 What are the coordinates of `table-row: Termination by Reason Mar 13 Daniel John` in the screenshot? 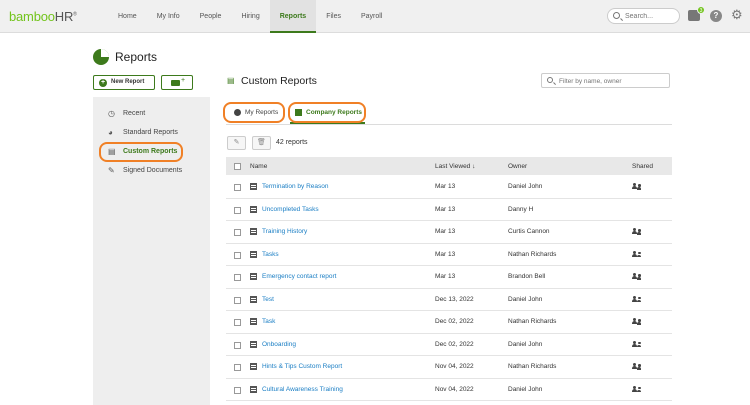 It's located at (449, 187).